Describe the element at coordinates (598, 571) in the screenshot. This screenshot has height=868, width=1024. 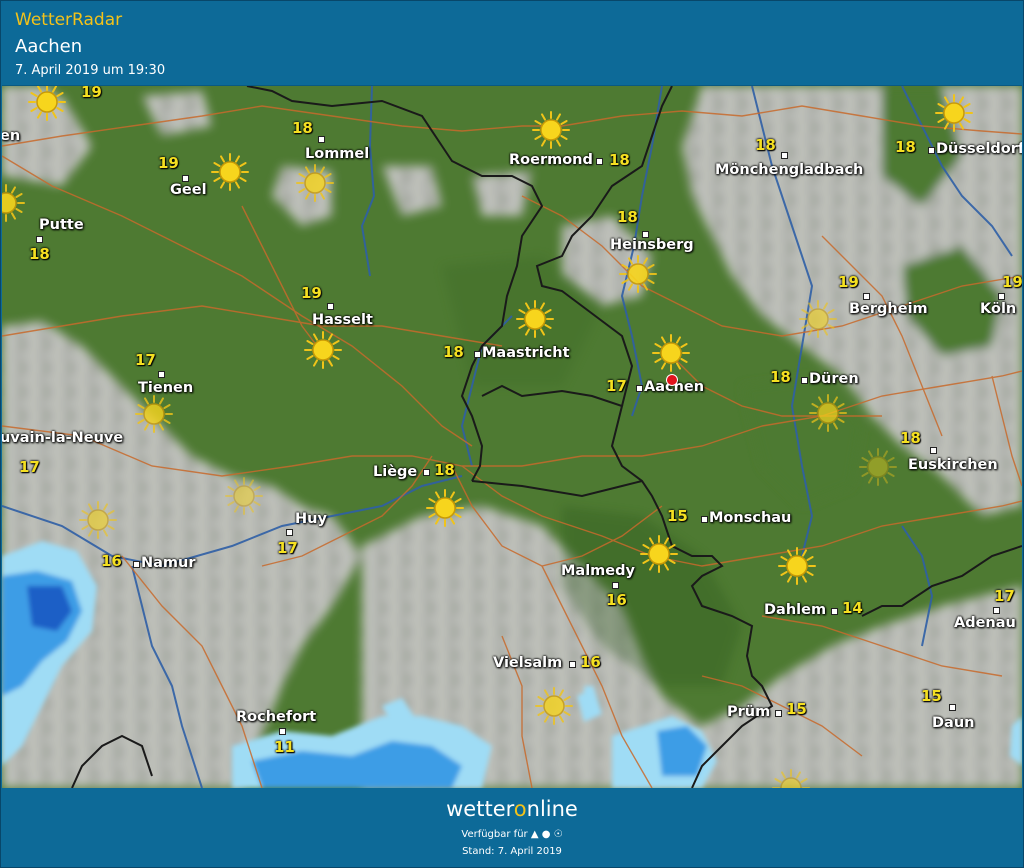
I see `place-name: Malmedy` at that location.